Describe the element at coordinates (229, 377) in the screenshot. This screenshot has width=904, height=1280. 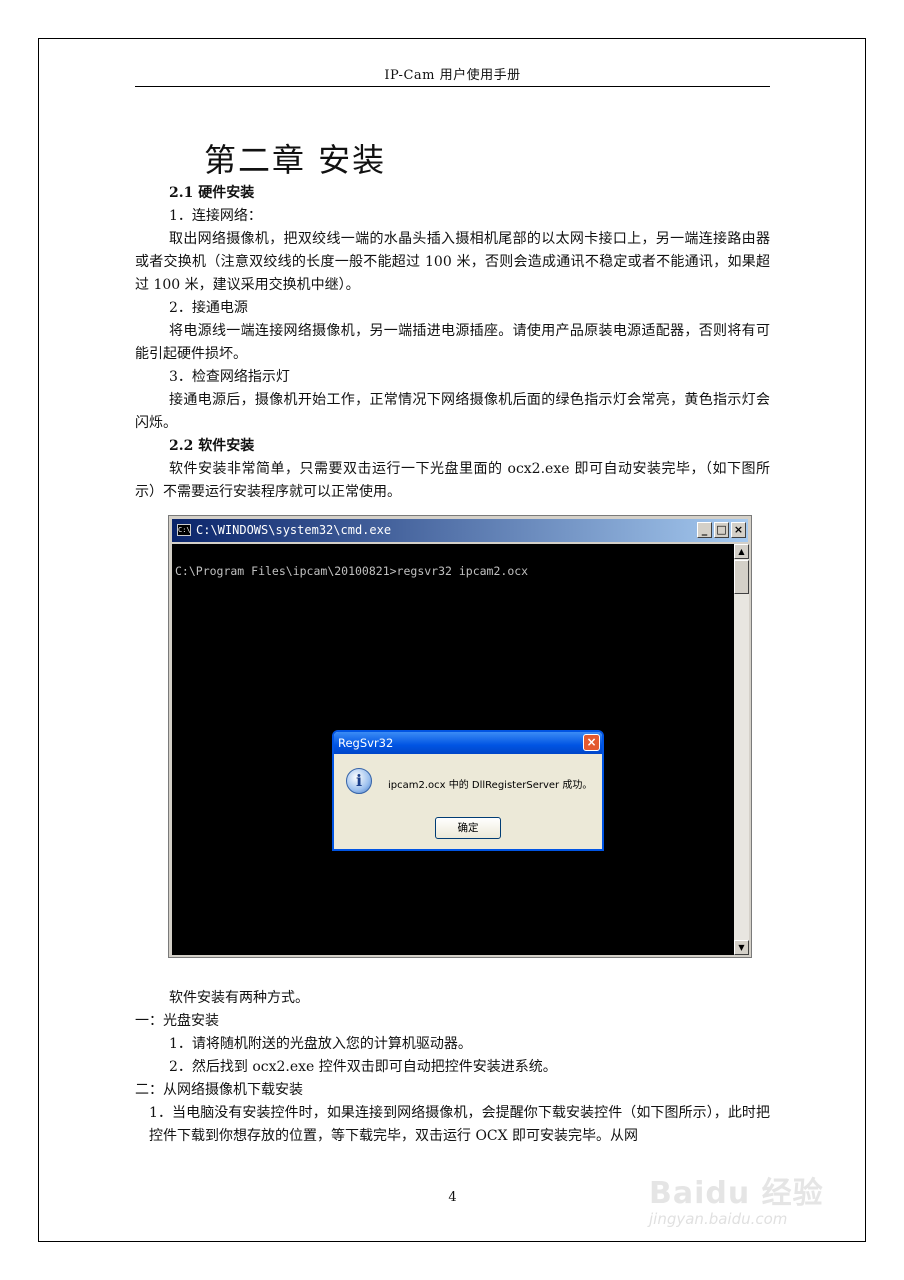
I see `step-title: 3．检查网络指示灯` at that location.